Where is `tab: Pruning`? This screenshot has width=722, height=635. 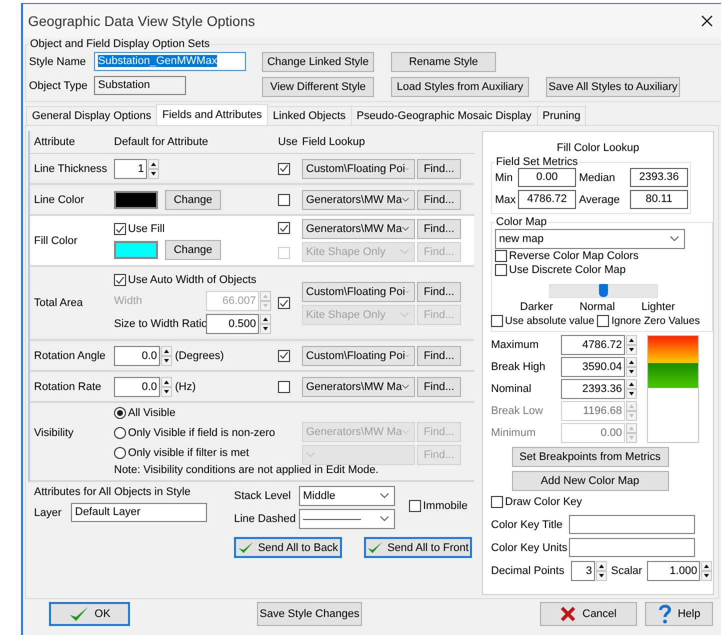 tab: Pruning is located at coordinates (561, 115).